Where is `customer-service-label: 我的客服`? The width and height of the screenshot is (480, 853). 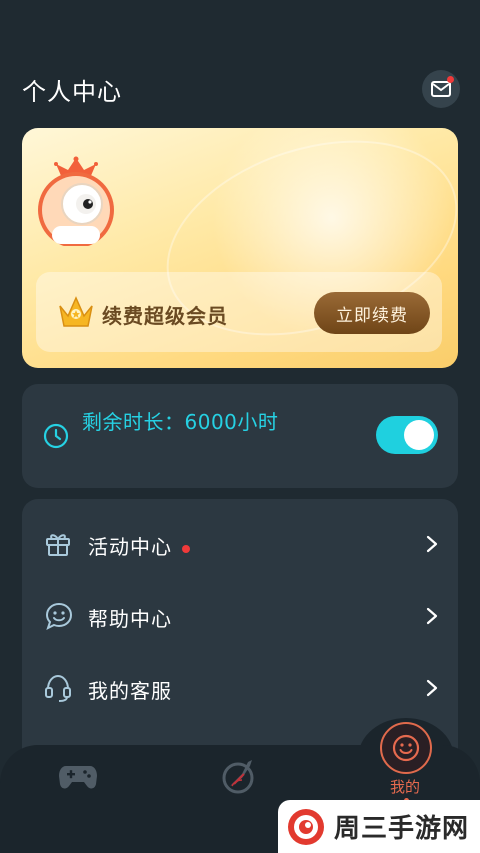 customer-service-label: 我的客服 is located at coordinates (130, 691).